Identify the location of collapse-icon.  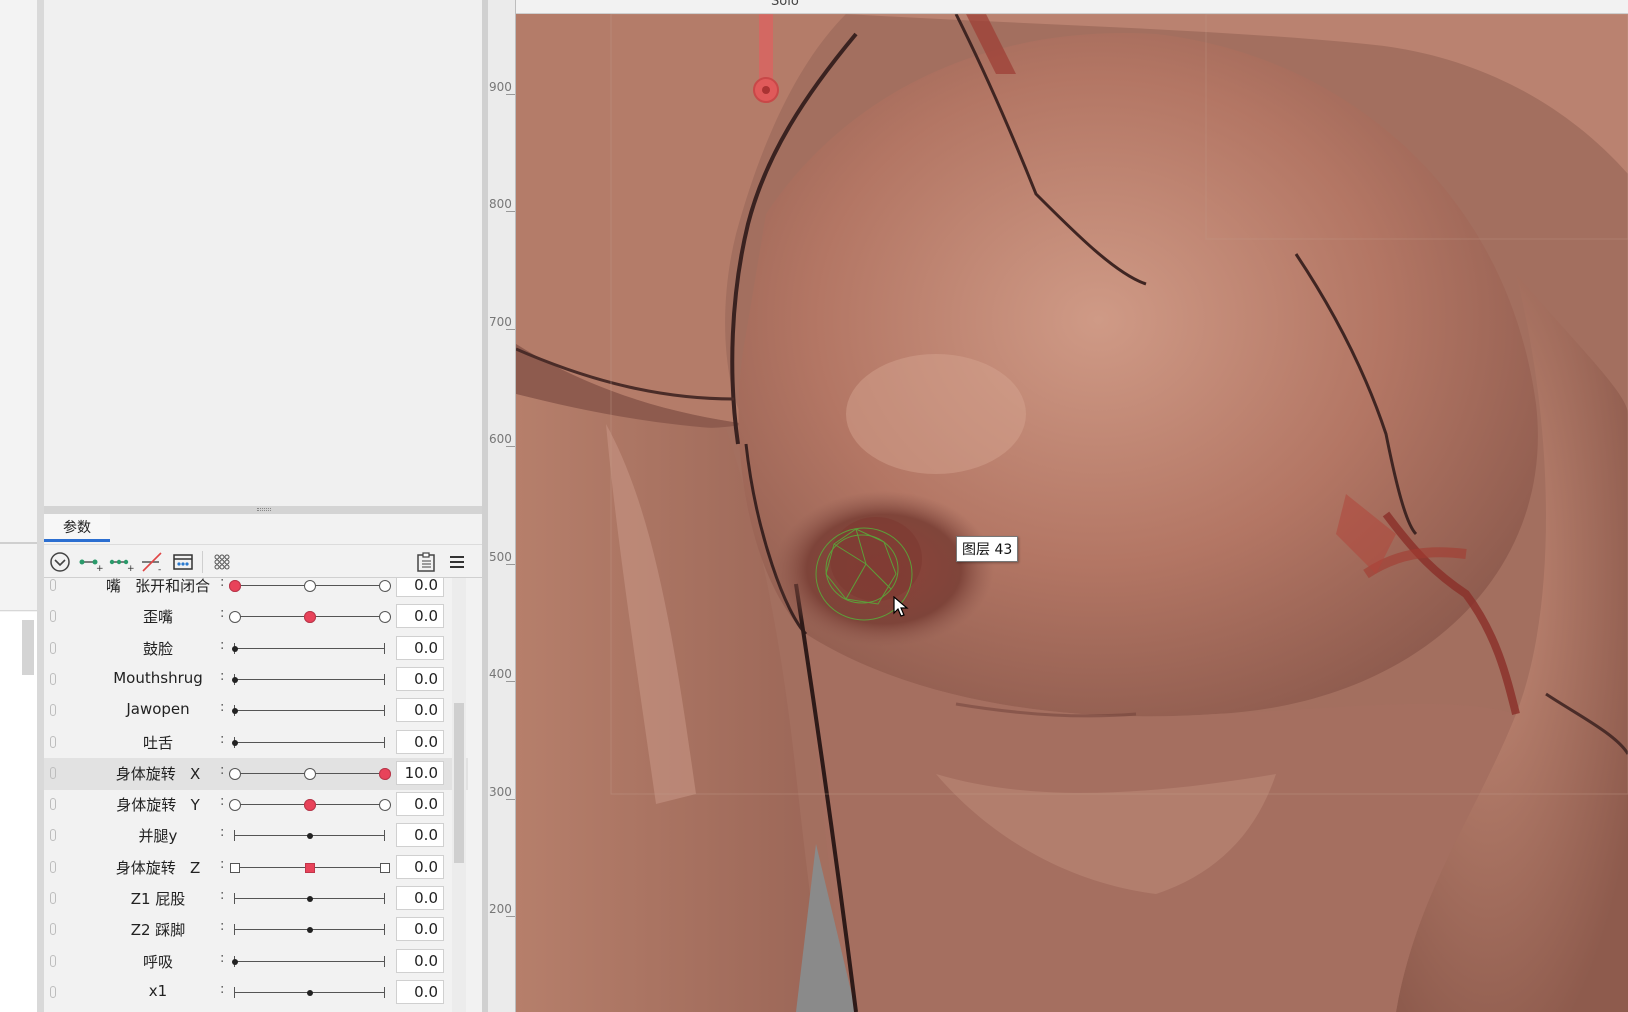
(60, 562).